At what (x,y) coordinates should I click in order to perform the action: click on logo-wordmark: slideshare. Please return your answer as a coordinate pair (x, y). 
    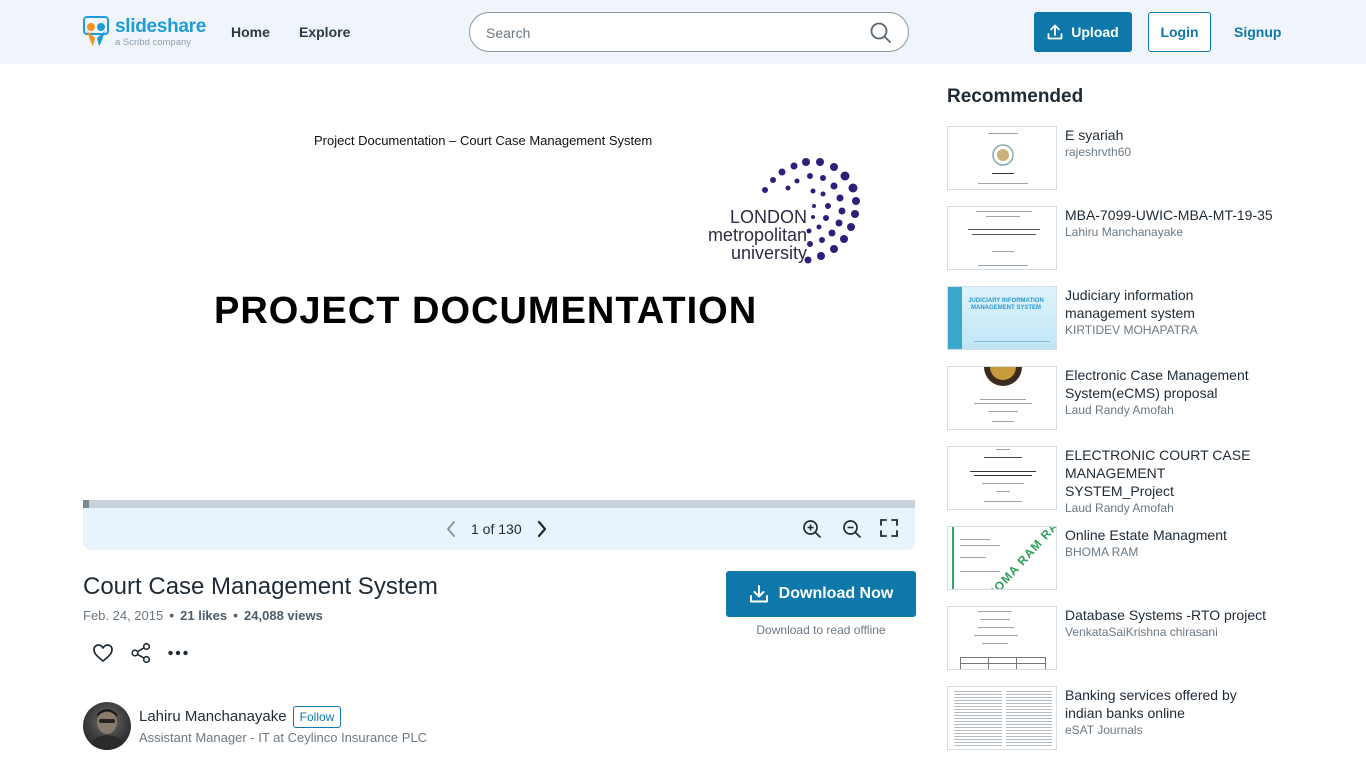
    Looking at the image, I should click on (160, 26).